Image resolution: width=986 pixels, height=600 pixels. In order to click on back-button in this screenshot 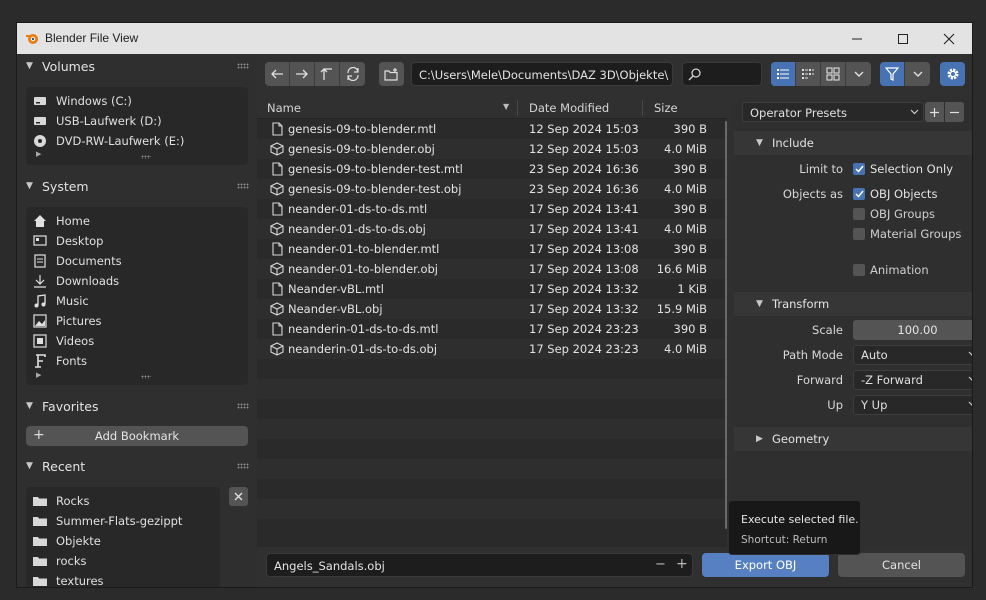, I will do `click(277, 74)`.